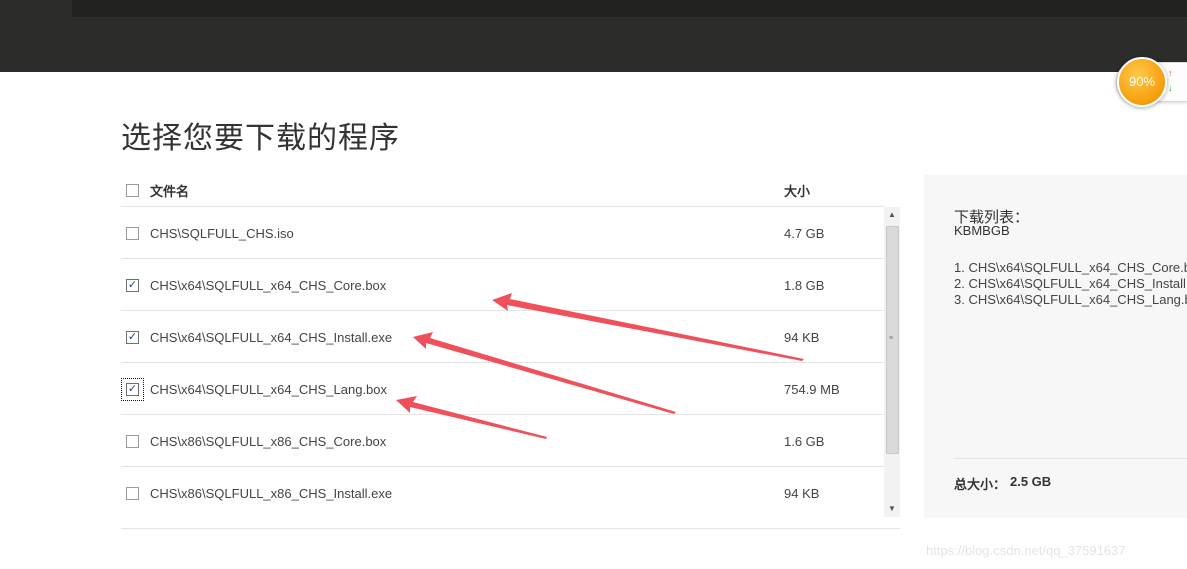 The image size is (1187, 569). I want to click on annotation-arrows, so click(600, 366).